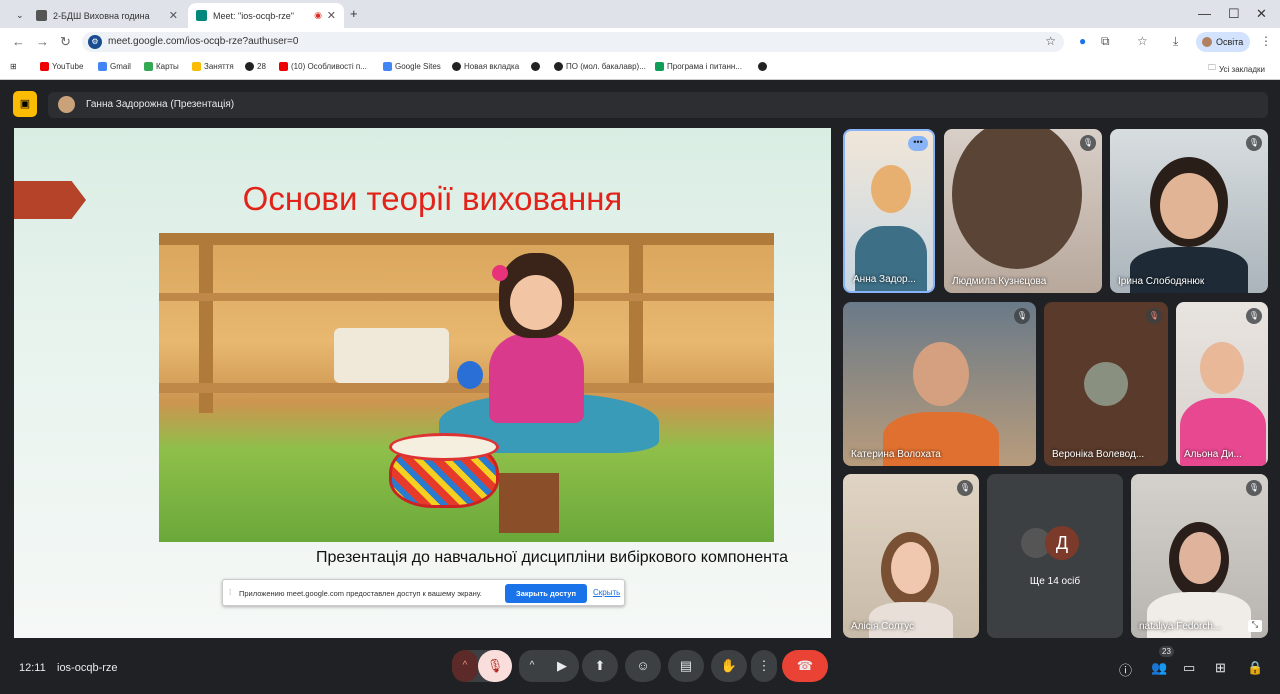  Describe the element at coordinates (1125, 669) in the screenshot. I see `info-icon: ⓘ` at that location.